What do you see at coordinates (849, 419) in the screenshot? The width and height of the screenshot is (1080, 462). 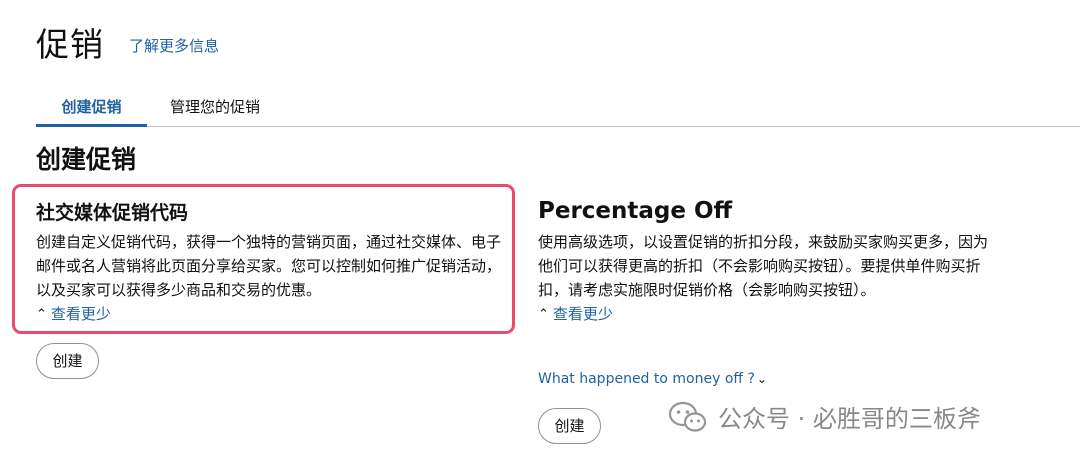 I see `watermark-text: 公众号 · 必胜哥的三板斧` at bounding box center [849, 419].